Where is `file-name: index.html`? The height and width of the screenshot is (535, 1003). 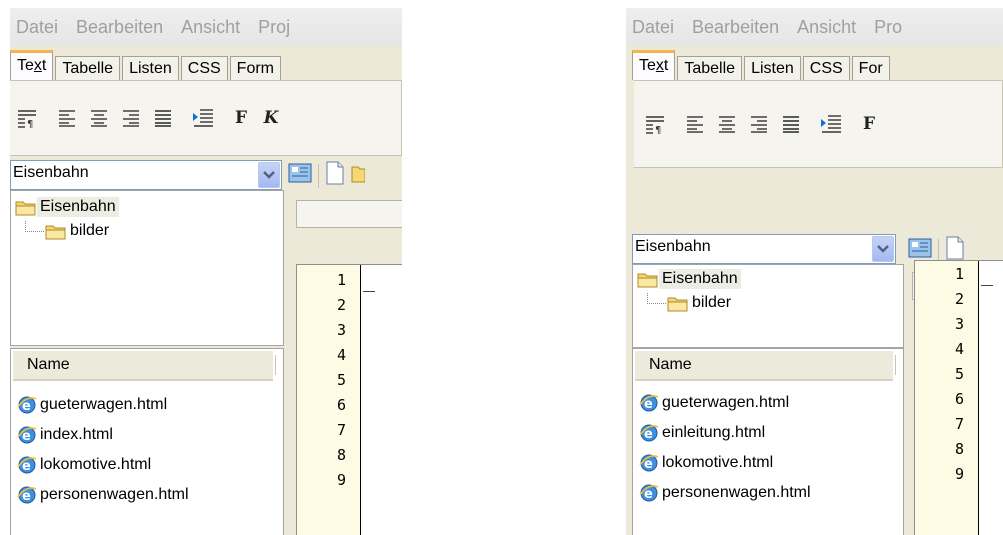 file-name: index.html is located at coordinates (76, 434).